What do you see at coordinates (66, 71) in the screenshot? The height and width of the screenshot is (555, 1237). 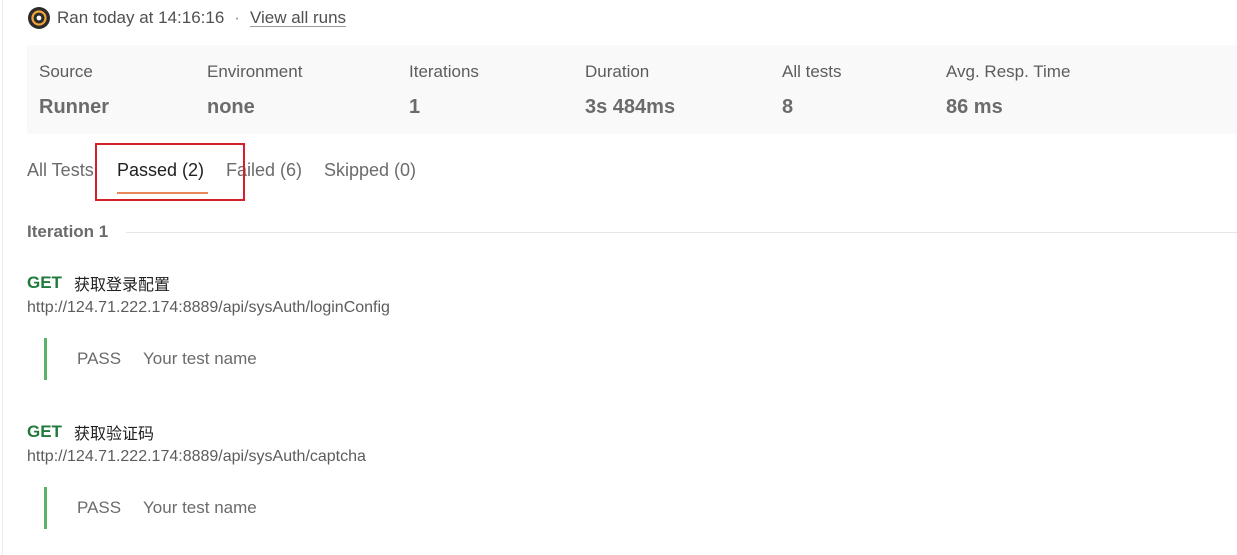 I see `stat-label-source: Source` at bounding box center [66, 71].